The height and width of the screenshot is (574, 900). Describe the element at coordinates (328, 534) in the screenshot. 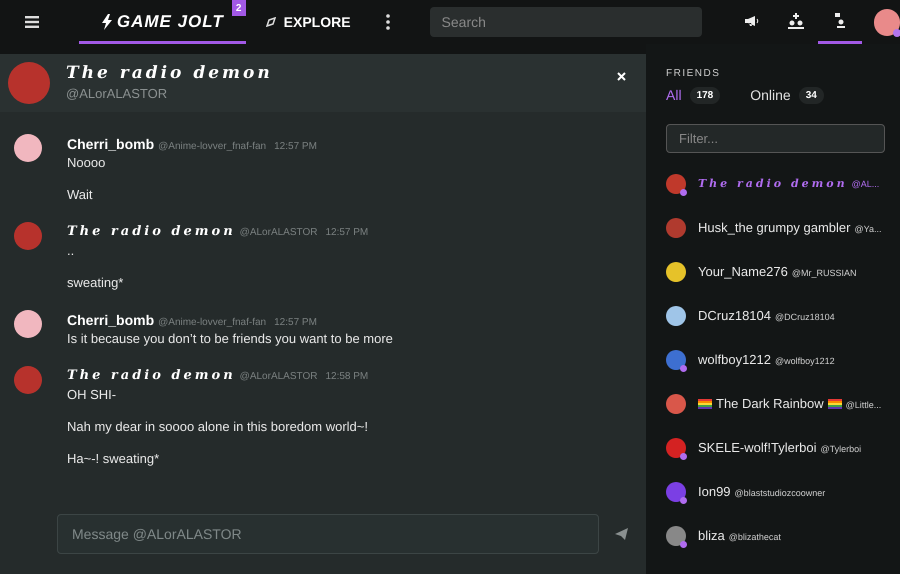

I see `message-field: Message @ALorALASTOR` at that location.